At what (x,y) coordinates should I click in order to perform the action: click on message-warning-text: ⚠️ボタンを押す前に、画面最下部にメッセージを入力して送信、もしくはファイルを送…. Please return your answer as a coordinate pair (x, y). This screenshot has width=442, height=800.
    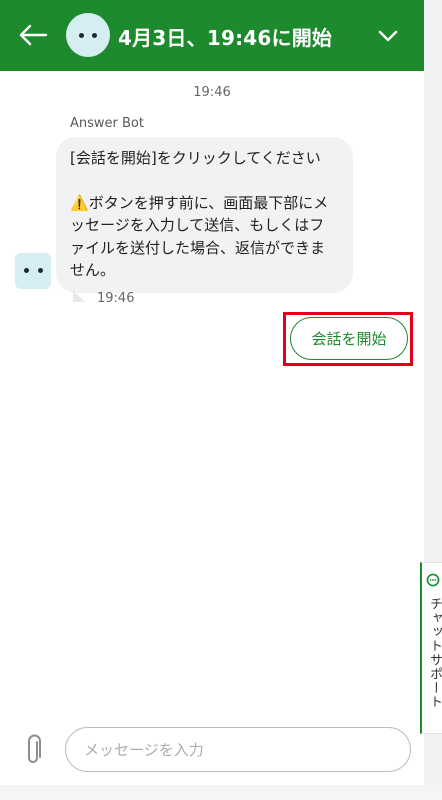
    Looking at the image, I should click on (204, 237).